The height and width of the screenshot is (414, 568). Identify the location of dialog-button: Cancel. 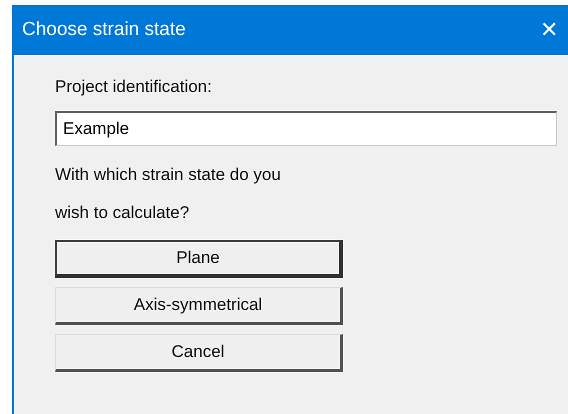
(199, 353).